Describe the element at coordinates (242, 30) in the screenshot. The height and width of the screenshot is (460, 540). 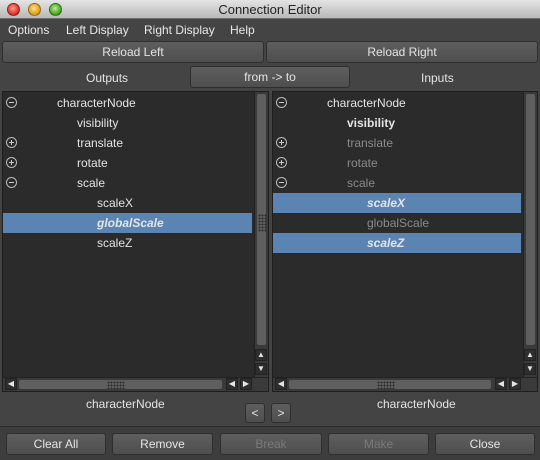
I see `menu-help: Help` at that location.